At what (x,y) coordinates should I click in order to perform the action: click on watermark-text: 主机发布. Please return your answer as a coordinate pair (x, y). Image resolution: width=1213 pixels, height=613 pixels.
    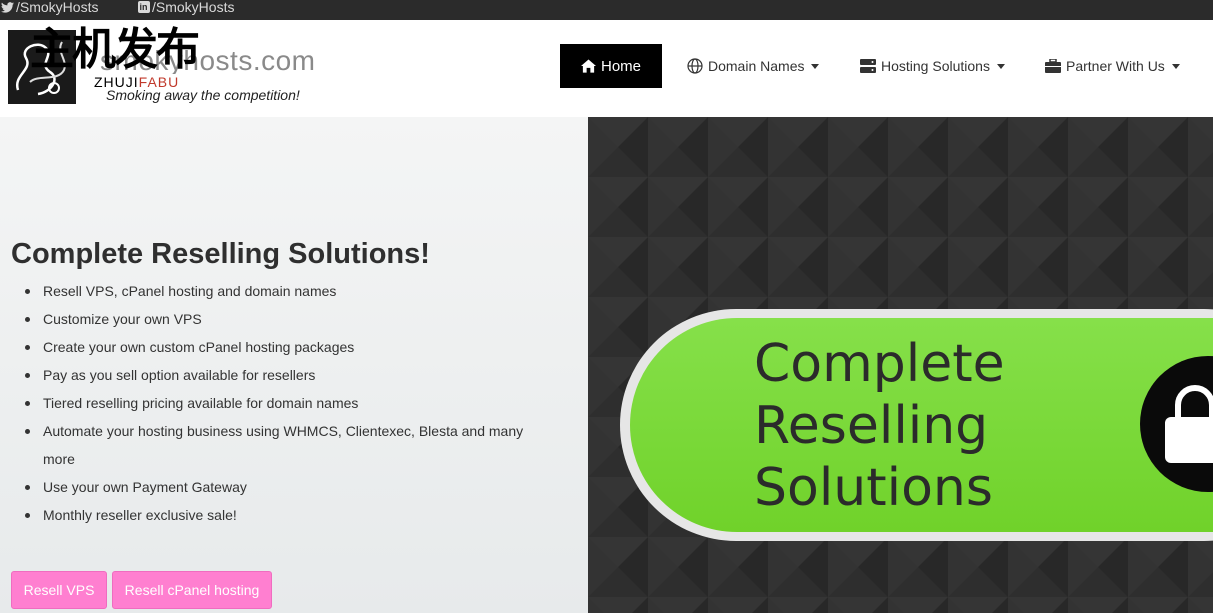
    Looking at the image, I should click on (115, 49).